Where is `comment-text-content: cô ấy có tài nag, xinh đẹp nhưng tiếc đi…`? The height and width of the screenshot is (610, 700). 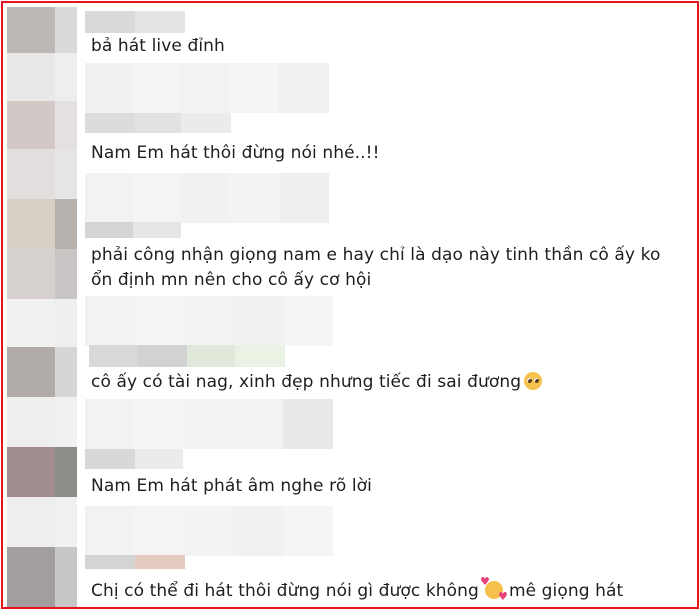 comment-text-content: cô ấy có tài nag, xinh đẹp nhưng tiếc đi… is located at coordinates (306, 382).